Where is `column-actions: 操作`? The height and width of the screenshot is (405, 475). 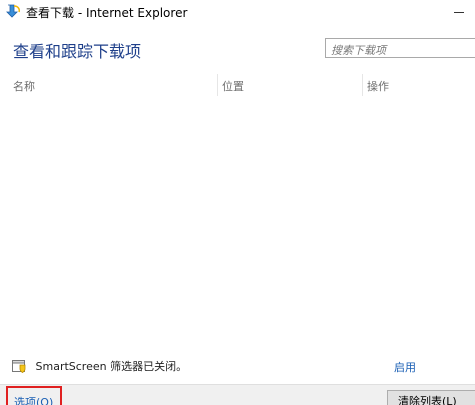
column-actions: 操作 is located at coordinates (378, 86).